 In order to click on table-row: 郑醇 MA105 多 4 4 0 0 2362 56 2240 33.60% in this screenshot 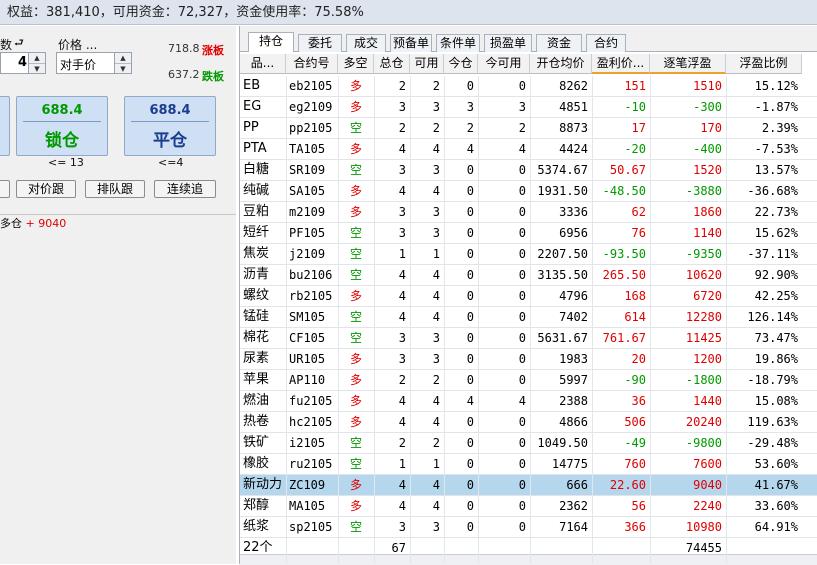, I will do `click(528, 506)`.